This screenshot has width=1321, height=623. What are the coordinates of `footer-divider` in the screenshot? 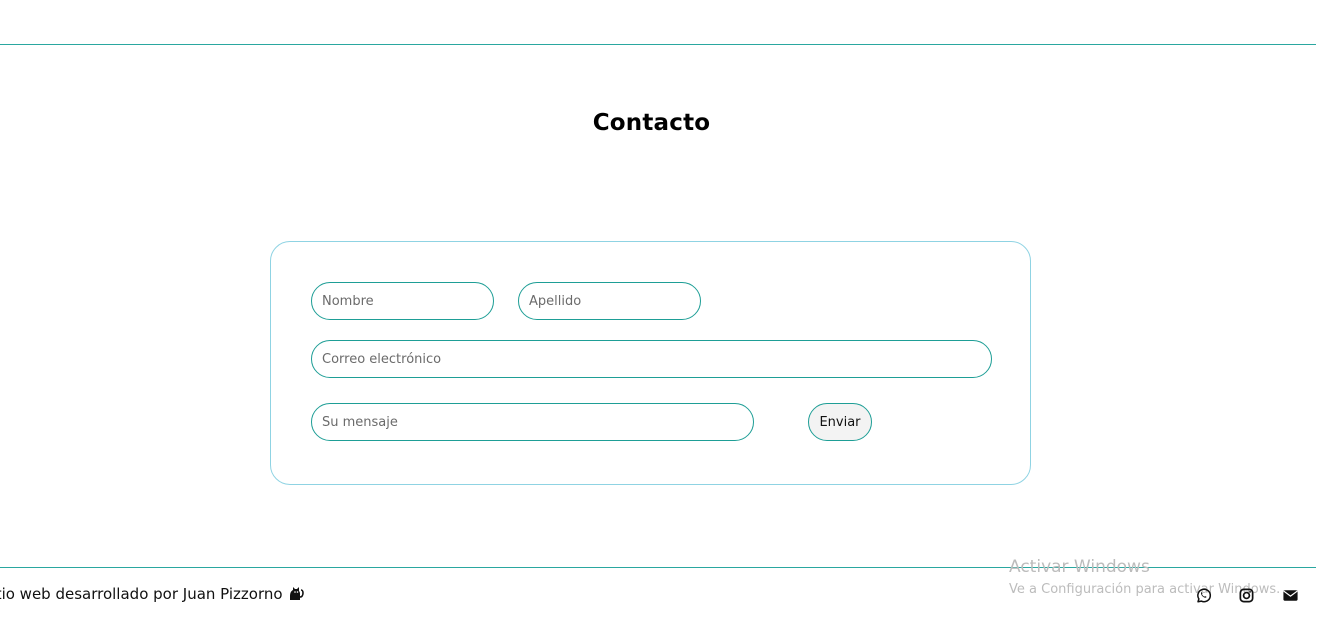 It's located at (658, 567).